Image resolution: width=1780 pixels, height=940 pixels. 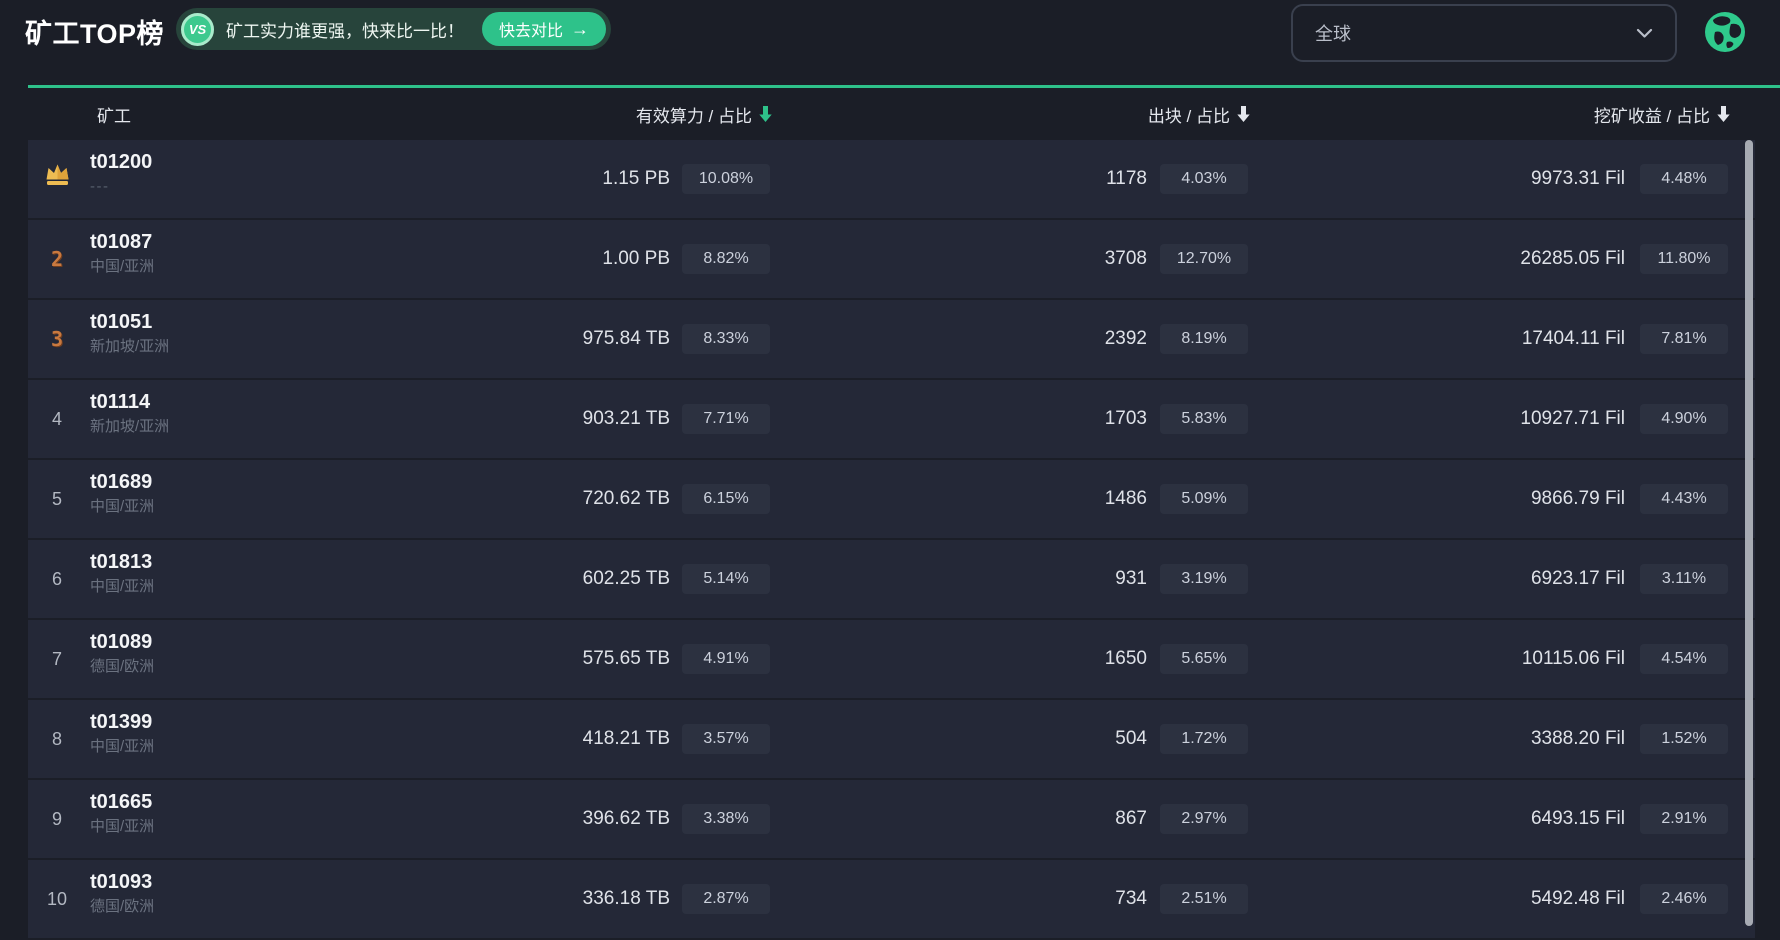 What do you see at coordinates (1684, 819) in the screenshot?
I see `reward-share-badge: 2.91%` at bounding box center [1684, 819].